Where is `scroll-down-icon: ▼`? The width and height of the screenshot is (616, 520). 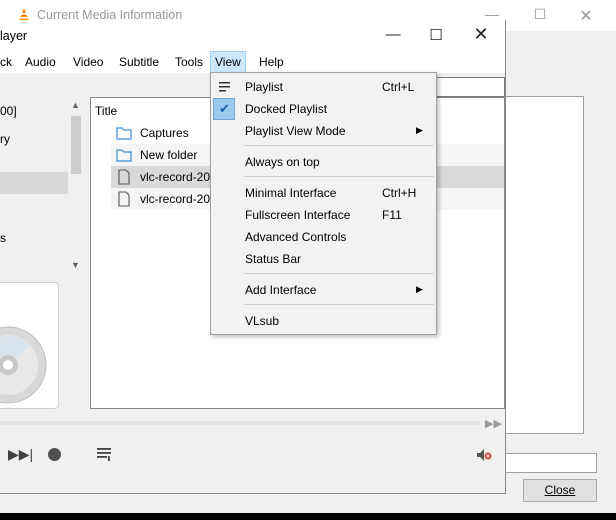 scroll-down-icon: ▼ is located at coordinates (75, 265).